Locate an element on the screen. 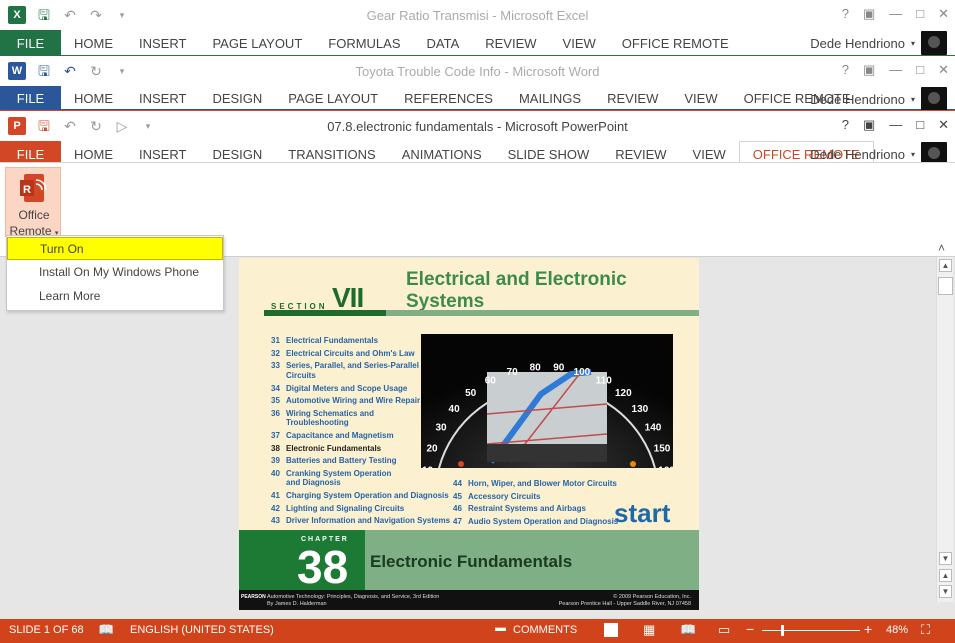 The height and width of the screenshot is (643, 955). speedometer-photo: 10 20 3040 50 60 70 80 90 100 110120130 140 150 160 is located at coordinates (547, 401).